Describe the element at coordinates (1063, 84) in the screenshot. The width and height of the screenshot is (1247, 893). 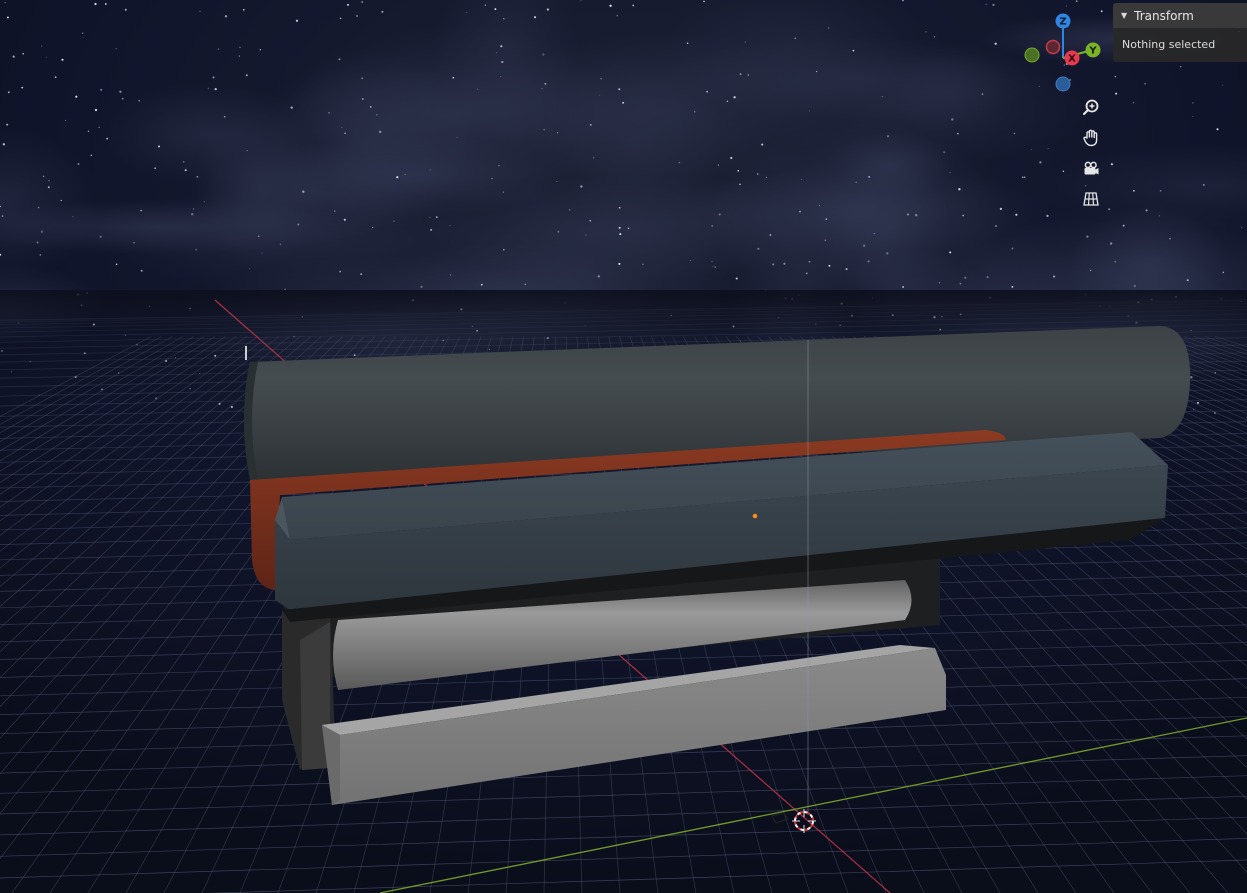
I see `gizmo-neg-z-handle` at that location.